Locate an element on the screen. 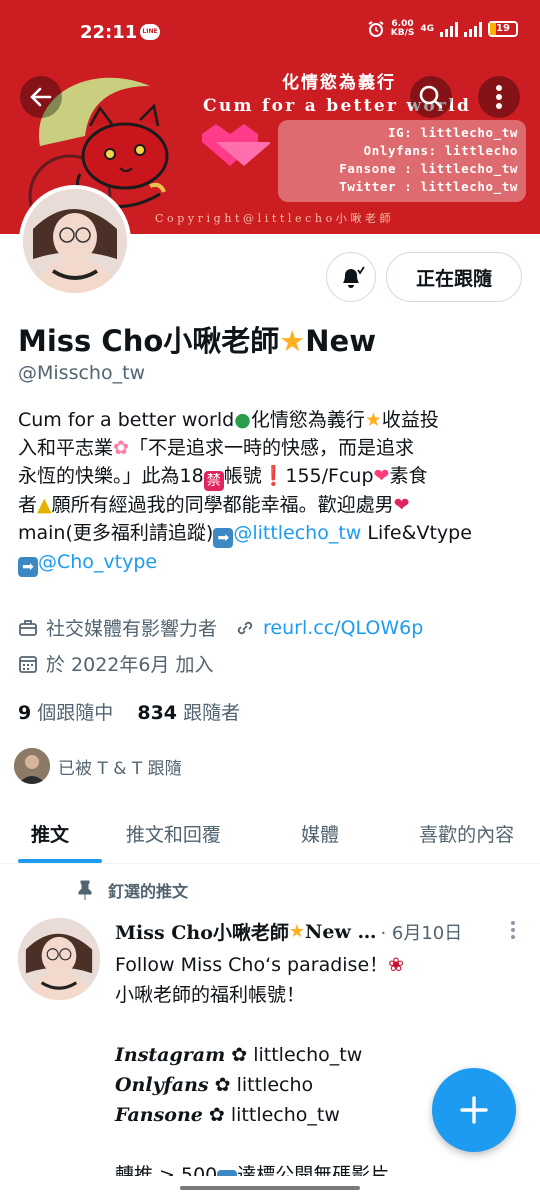  line-app-icon: LINE is located at coordinates (150, 32).